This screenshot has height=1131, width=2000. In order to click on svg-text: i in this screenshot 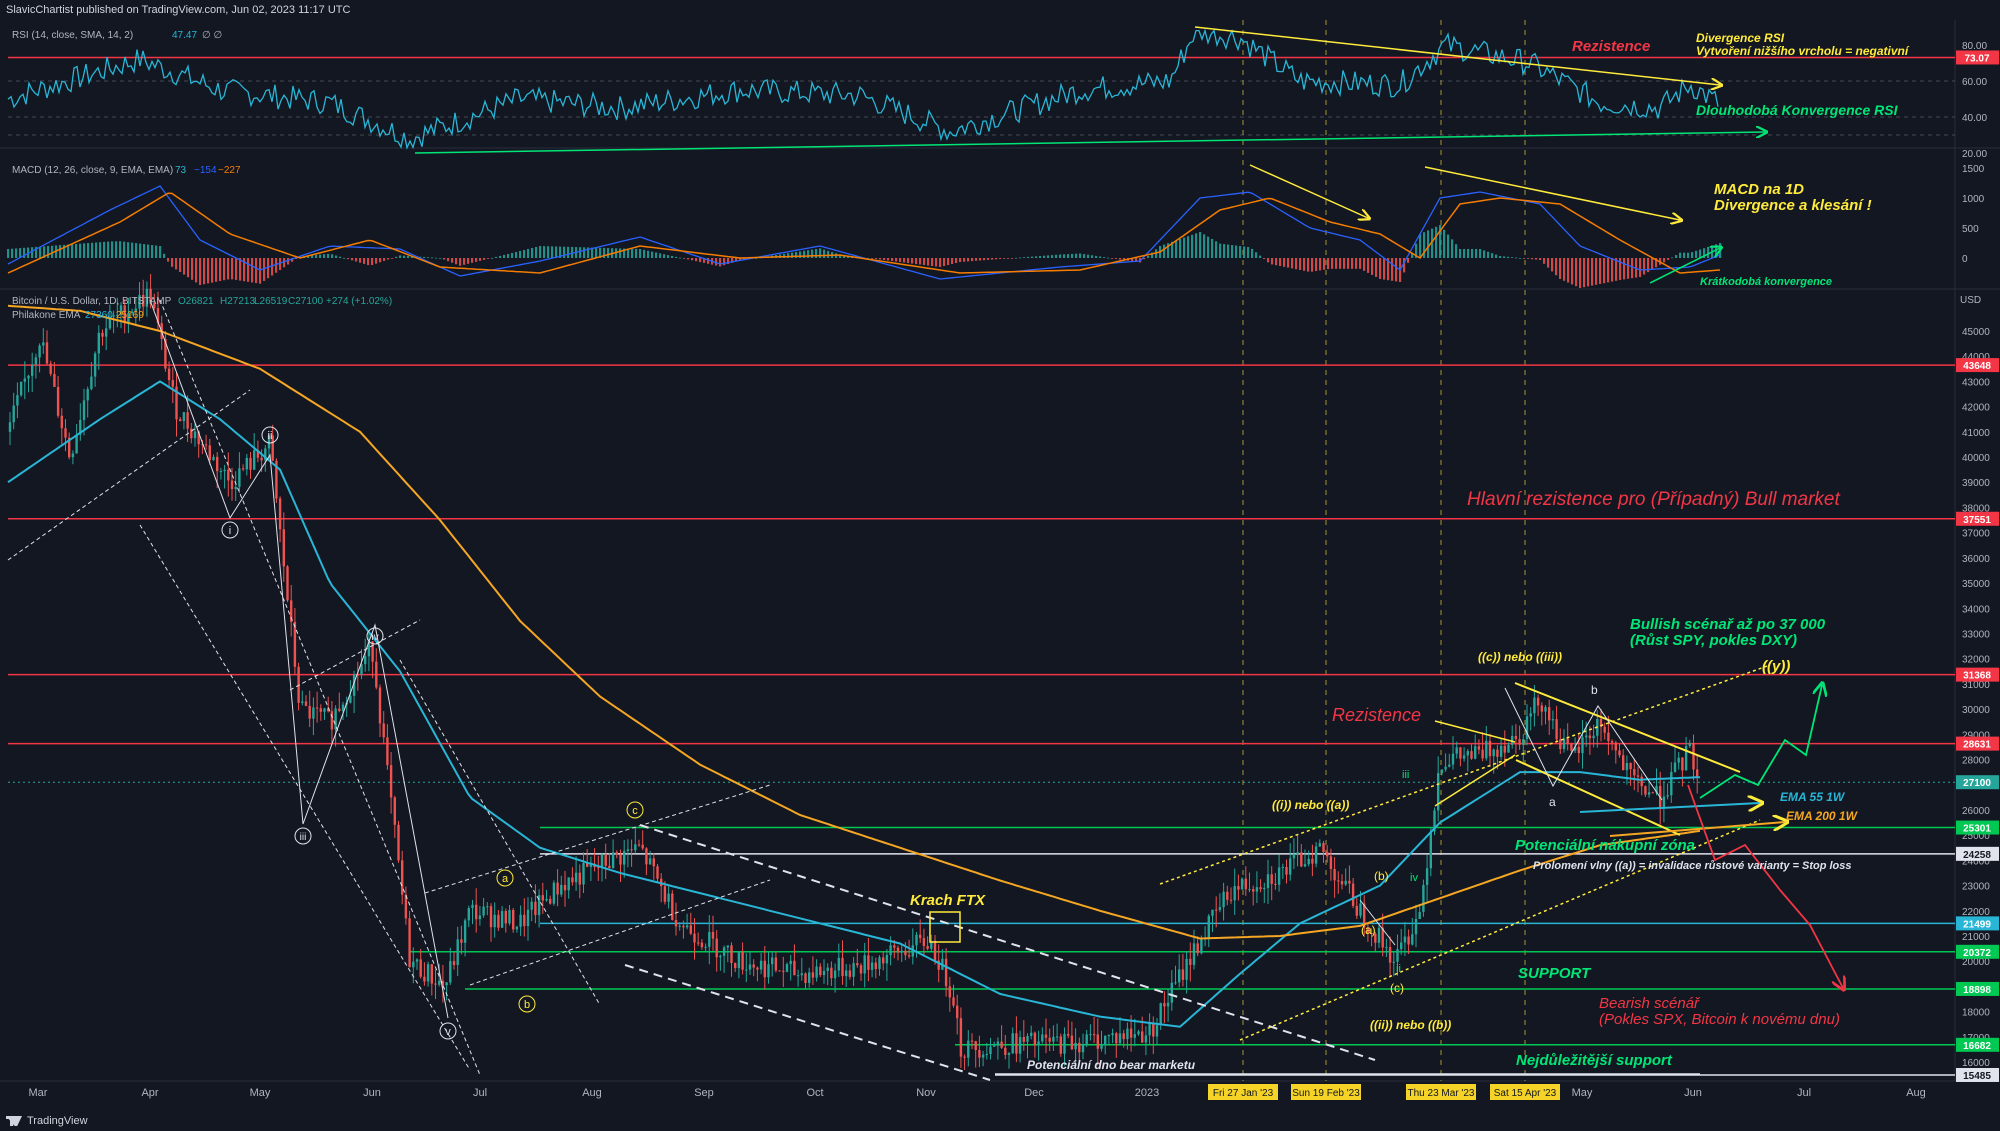, I will do `click(230, 531)`.